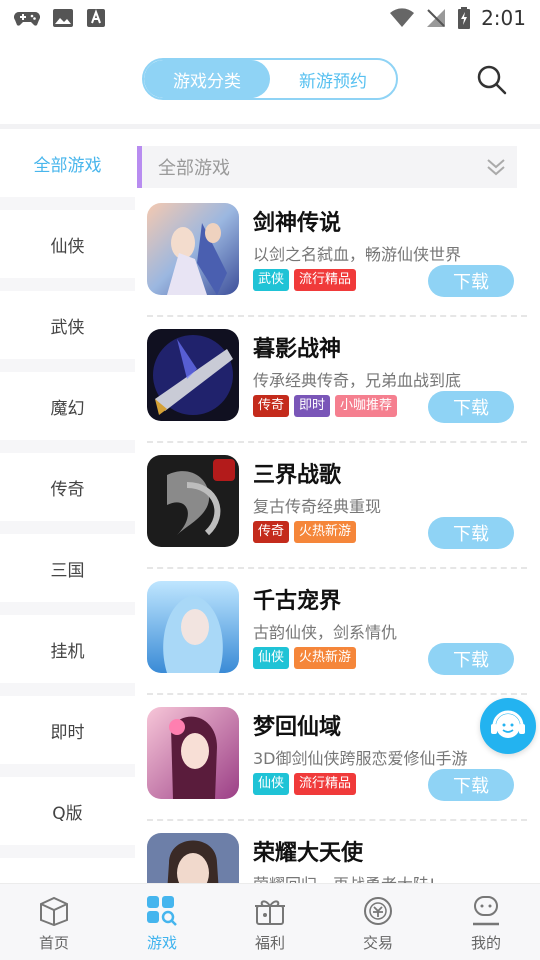 The image size is (540, 960). Describe the element at coordinates (63, 18) in the screenshot. I see `image-icon` at that location.